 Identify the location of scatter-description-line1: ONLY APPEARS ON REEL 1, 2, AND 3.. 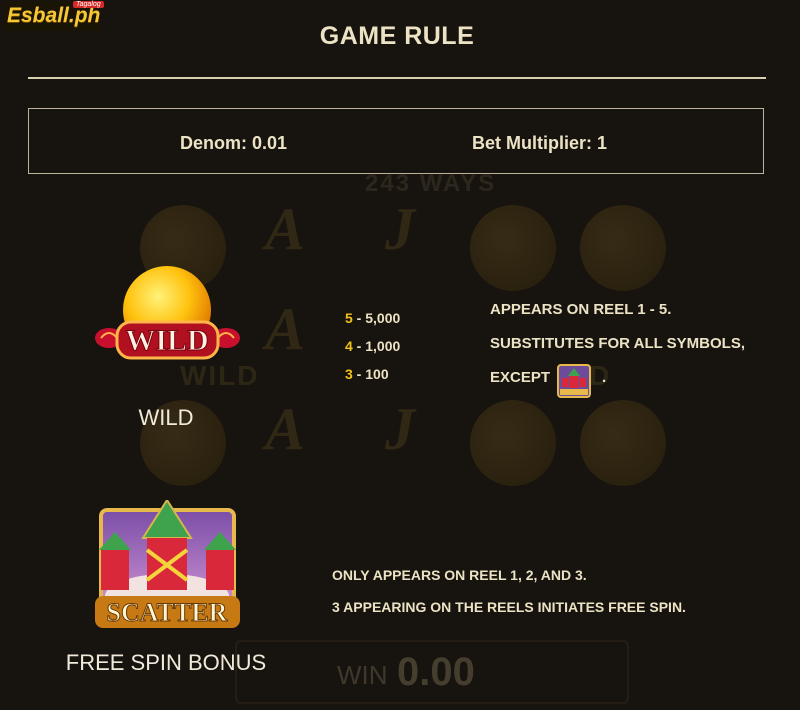
(459, 575).